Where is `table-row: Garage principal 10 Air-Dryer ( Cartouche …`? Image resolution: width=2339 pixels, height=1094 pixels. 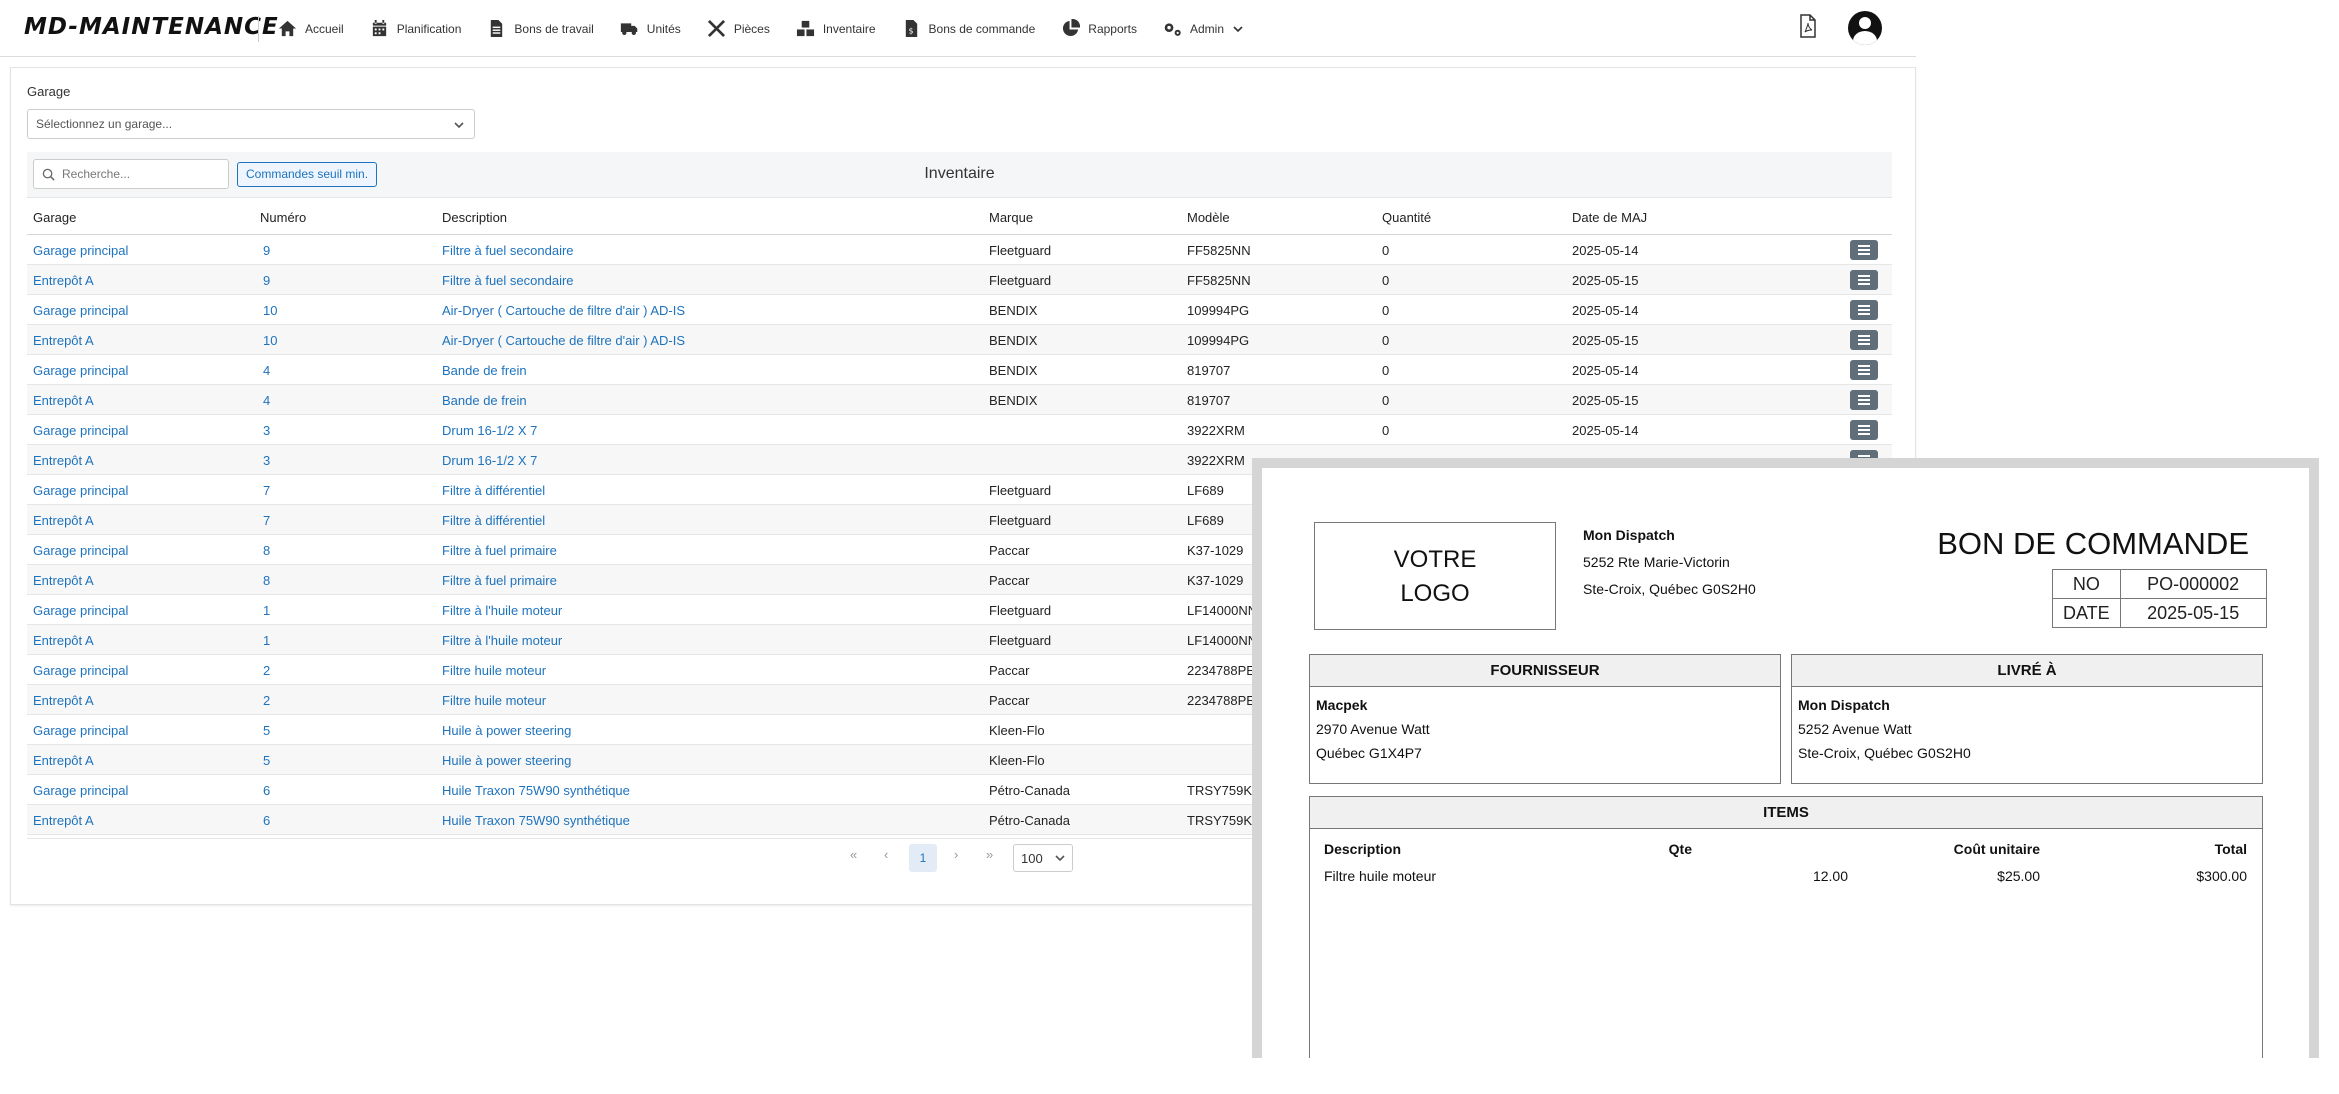
table-row: Garage principal 10 Air-Dryer ( Cartouche … is located at coordinates (959, 310).